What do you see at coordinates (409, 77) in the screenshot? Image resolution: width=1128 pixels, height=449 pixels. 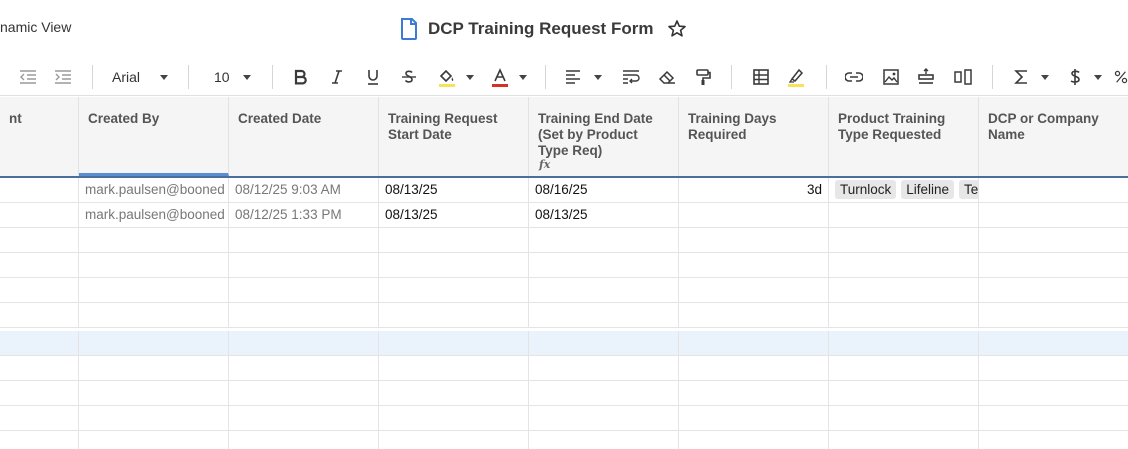 I see `strikethrough-icon` at bounding box center [409, 77].